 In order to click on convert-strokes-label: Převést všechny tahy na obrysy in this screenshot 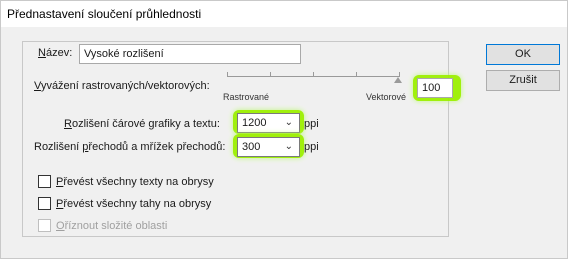, I will do `click(133, 204)`.